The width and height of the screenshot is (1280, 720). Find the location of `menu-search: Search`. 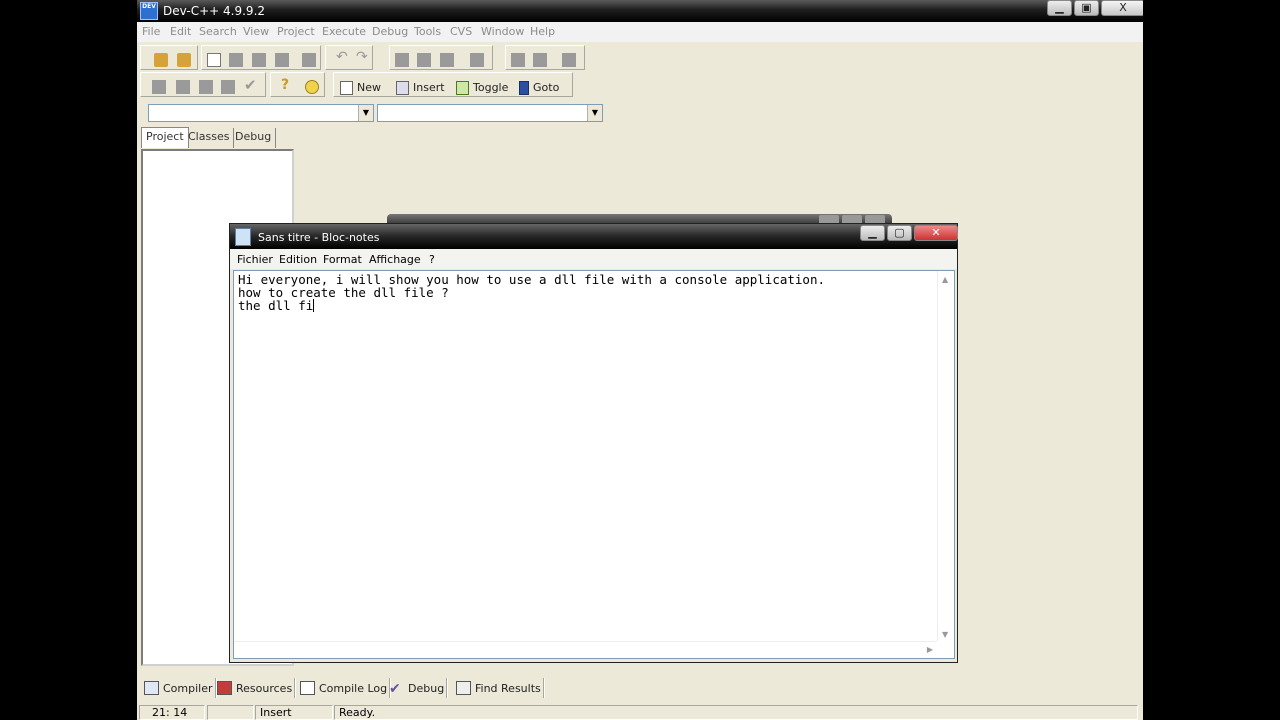

menu-search: Search is located at coordinates (218, 31).